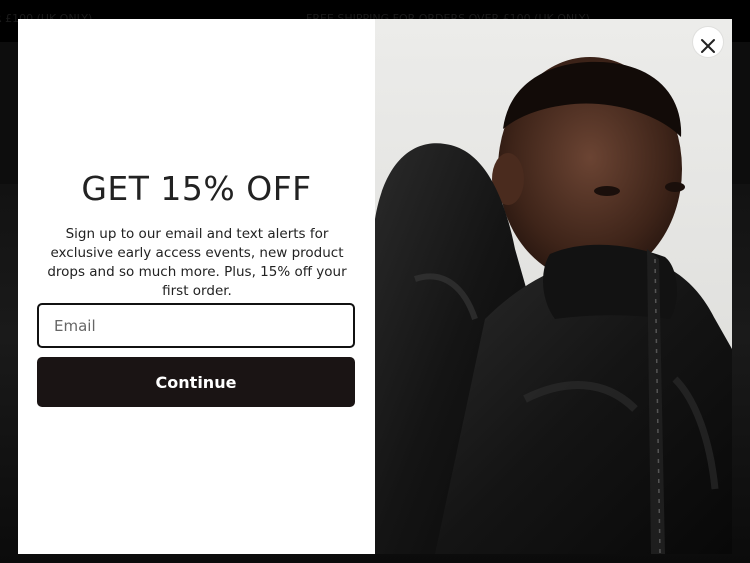  What do you see at coordinates (196, 325) in the screenshot?
I see `email-field` at bounding box center [196, 325].